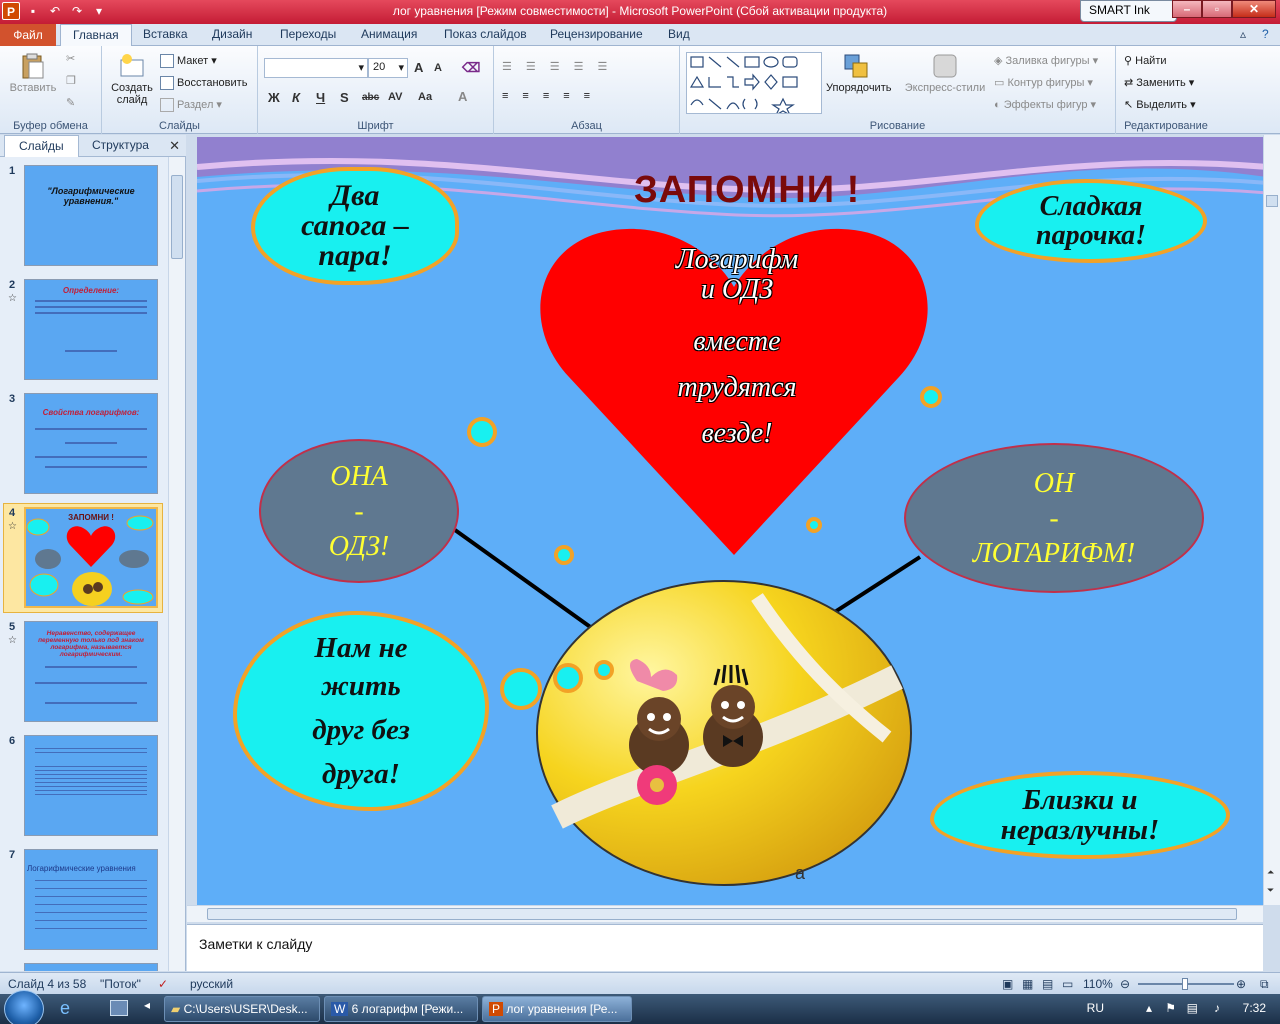 This screenshot has height=1024, width=1280. What do you see at coordinates (1254, 1008) in the screenshot?
I see `clock: 7:32` at bounding box center [1254, 1008].